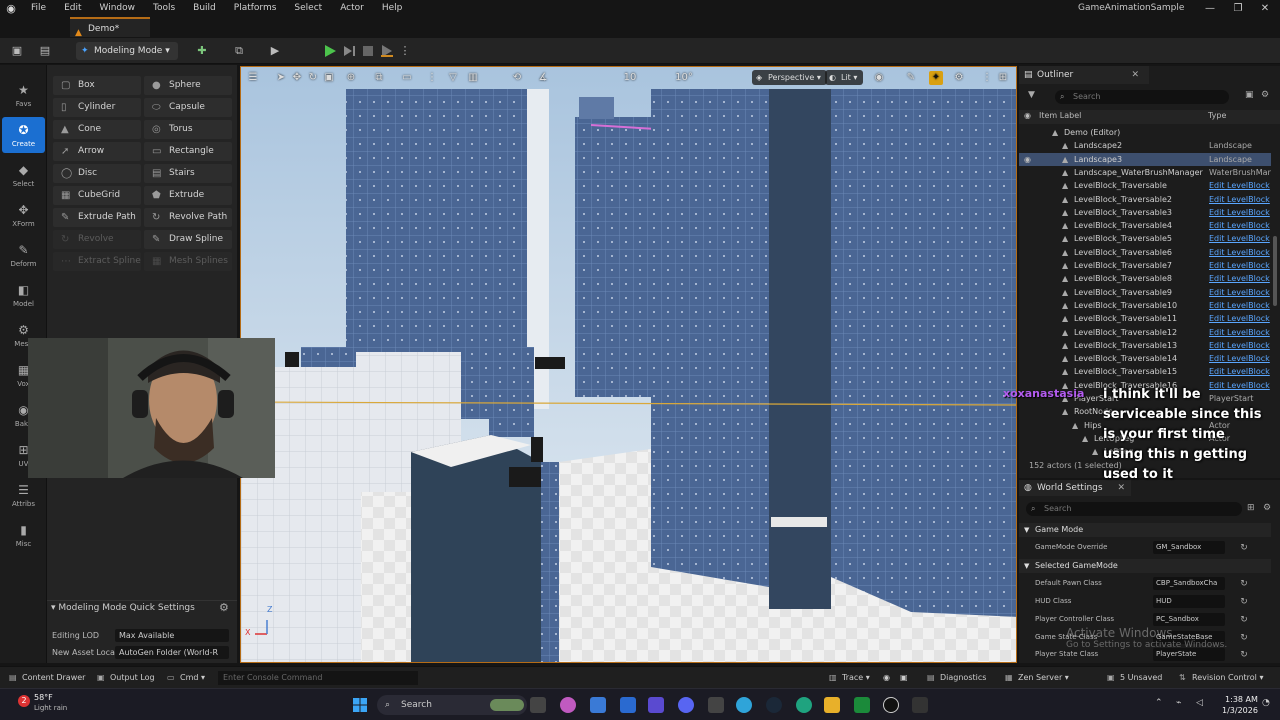  What do you see at coordinates (744, 705) in the screenshot?
I see `edge-icon` at bounding box center [744, 705].